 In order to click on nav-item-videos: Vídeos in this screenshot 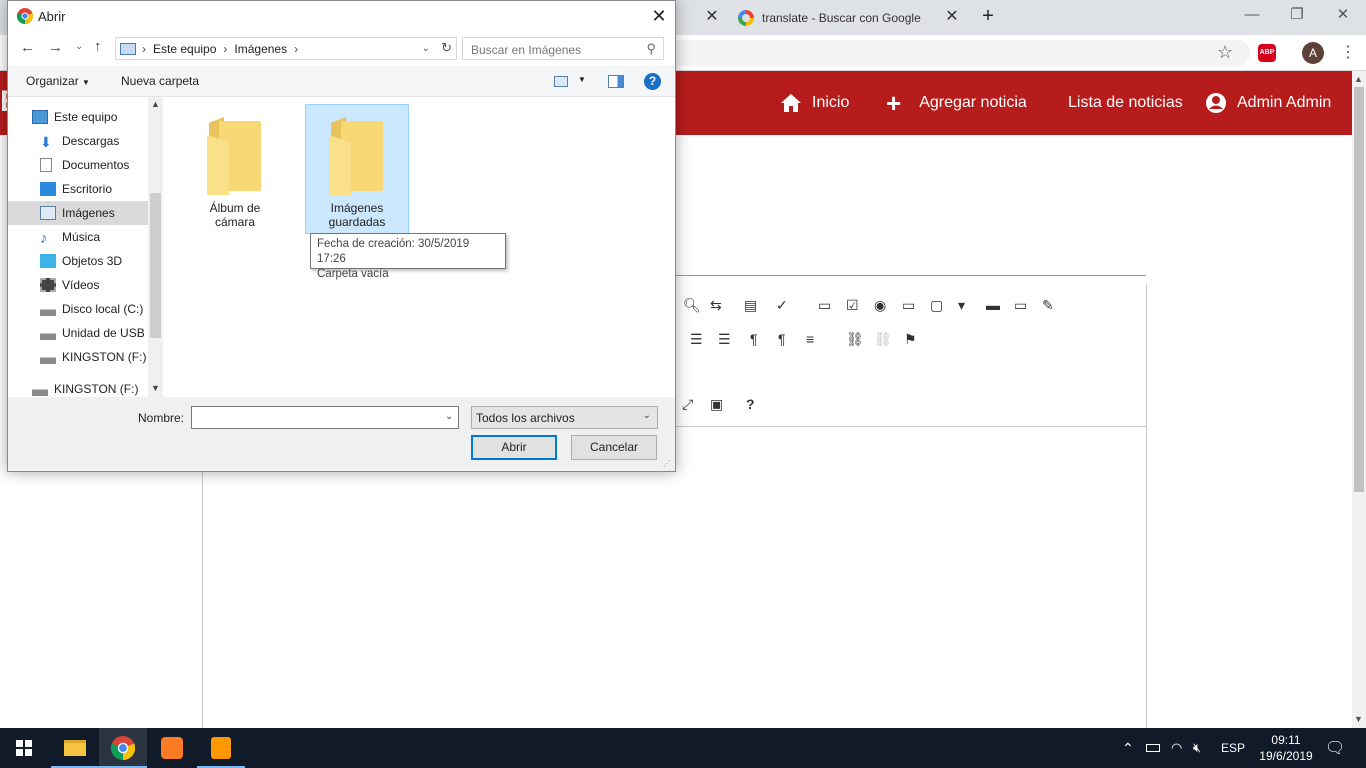, I will do `click(78, 285)`.